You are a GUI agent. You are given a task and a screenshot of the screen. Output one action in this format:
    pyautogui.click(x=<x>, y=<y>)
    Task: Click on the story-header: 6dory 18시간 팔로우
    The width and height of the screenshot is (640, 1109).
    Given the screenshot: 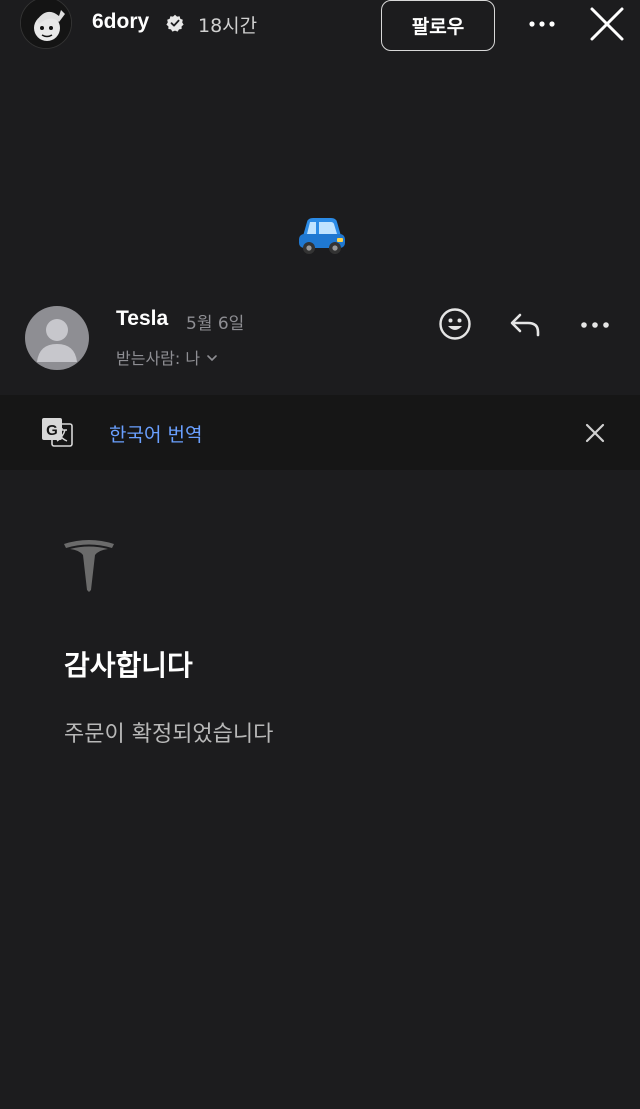 What is the action you would take?
    pyautogui.click(x=320, y=26)
    